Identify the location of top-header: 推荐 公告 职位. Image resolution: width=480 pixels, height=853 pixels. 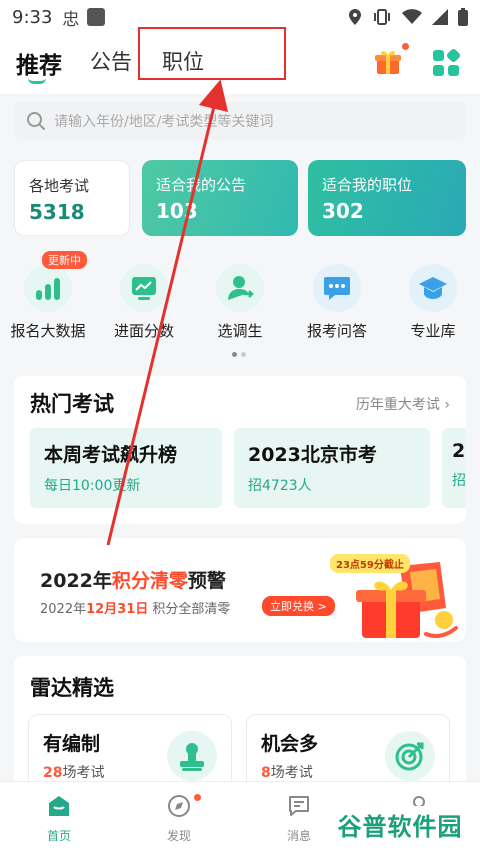
(240, 60).